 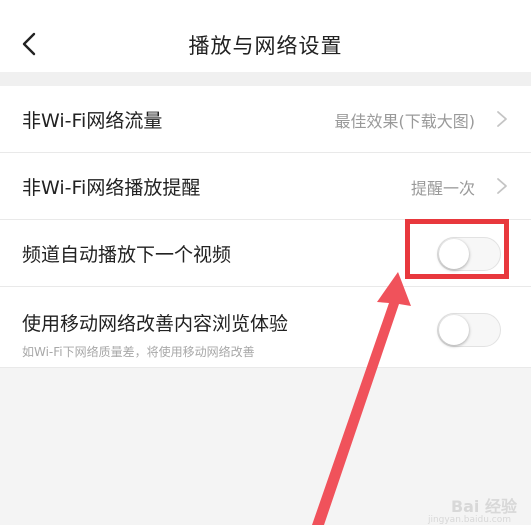 What do you see at coordinates (265, 186) in the screenshot?
I see `setting-non-wifi-reminder: 非Wi-Fi网络播放提醒 提醒一次` at bounding box center [265, 186].